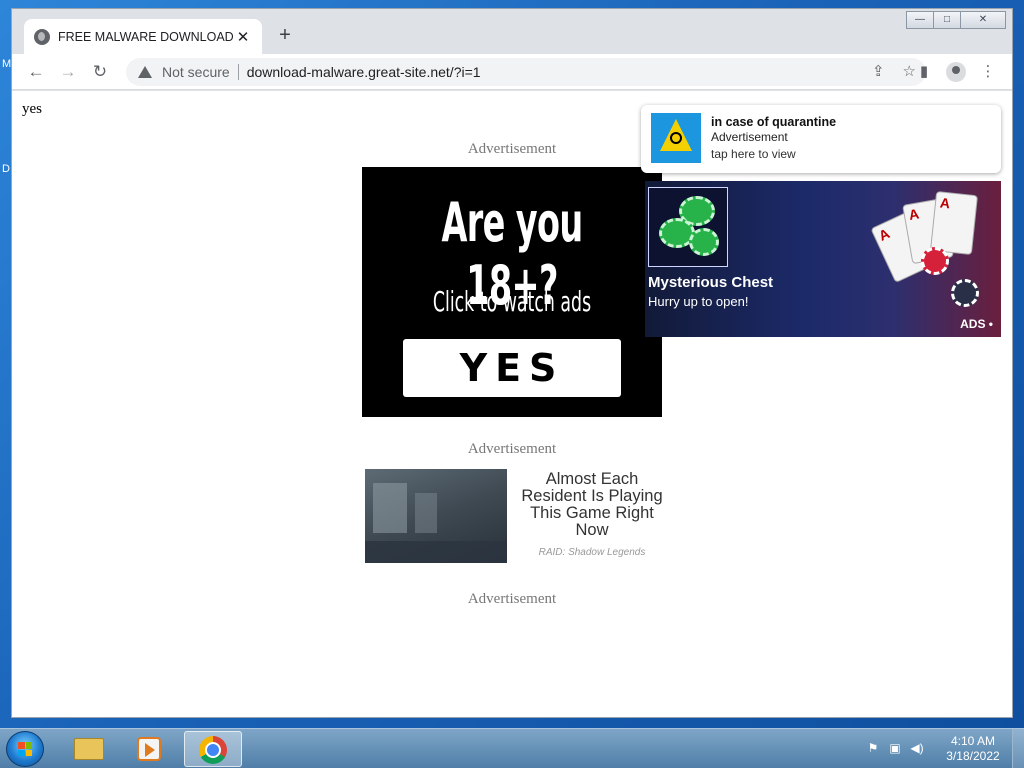  I want to click on taskbar: ⚑ ▣ ◀) 4:10 AM 3/18/2022, so click(512, 748).